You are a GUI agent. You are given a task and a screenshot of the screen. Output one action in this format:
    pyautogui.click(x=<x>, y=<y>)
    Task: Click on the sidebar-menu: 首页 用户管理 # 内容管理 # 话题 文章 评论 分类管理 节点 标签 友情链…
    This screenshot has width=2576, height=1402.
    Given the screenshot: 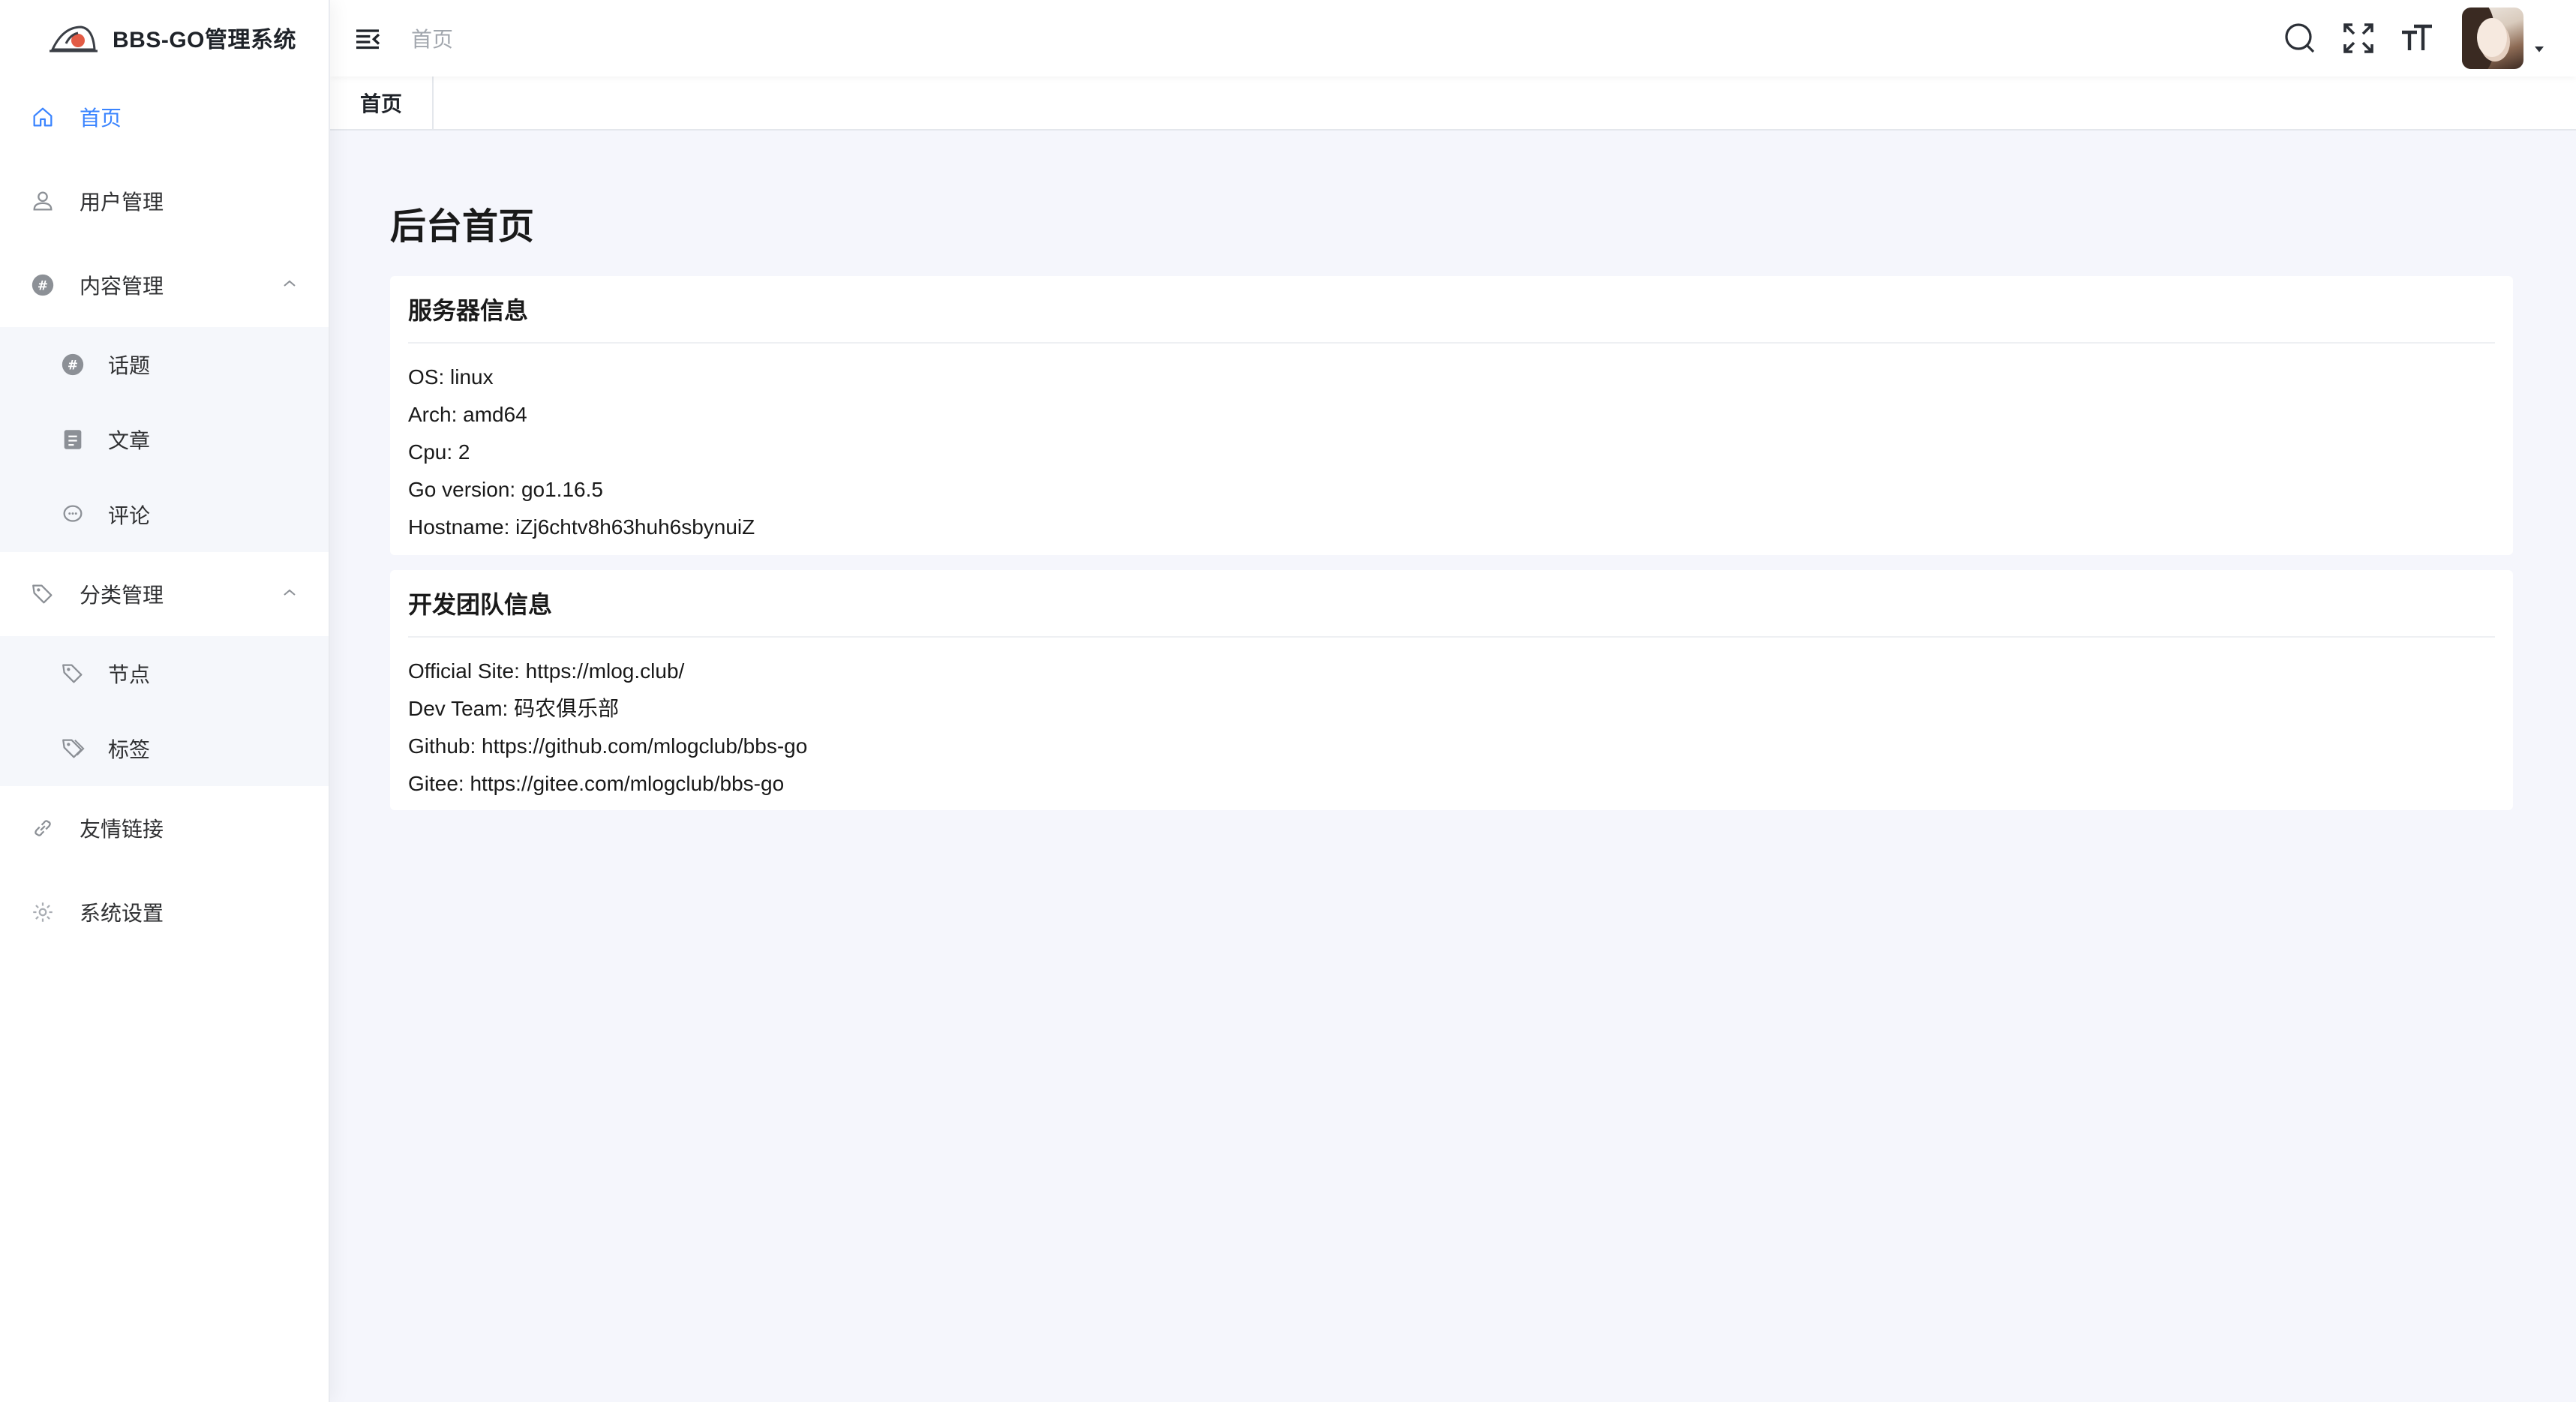 What is the action you would take?
    pyautogui.click(x=164, y=515)
    